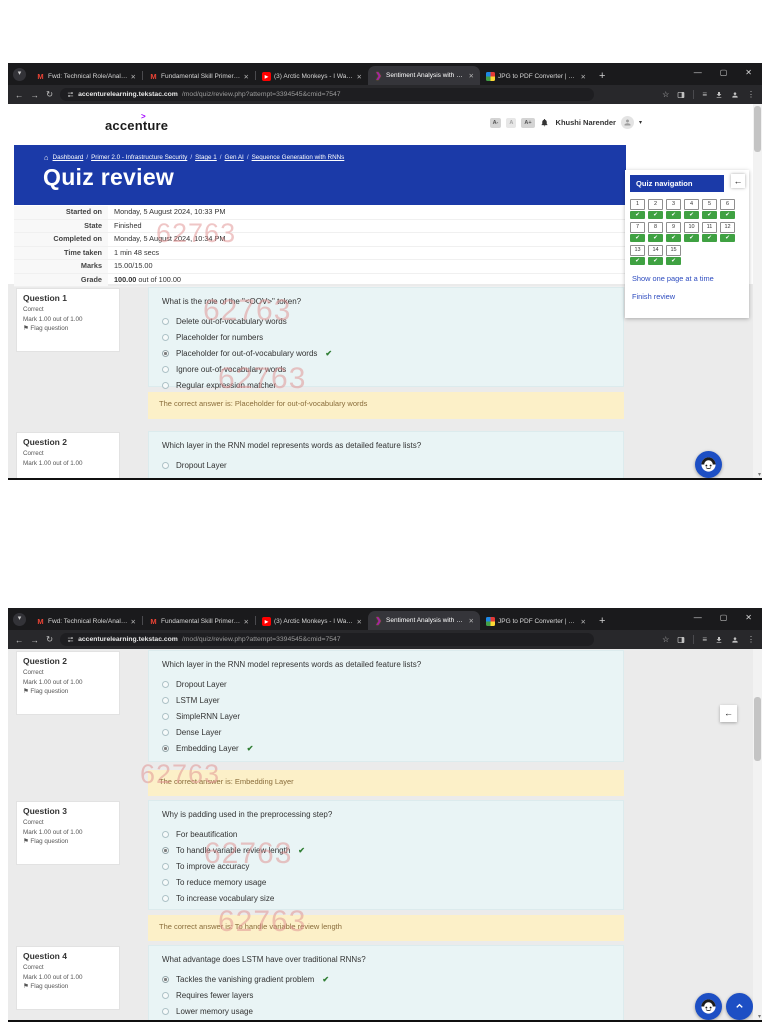  Describe the element at coordinates (35, 95) in the screenshot. I see `forward-icon: →` at that location.